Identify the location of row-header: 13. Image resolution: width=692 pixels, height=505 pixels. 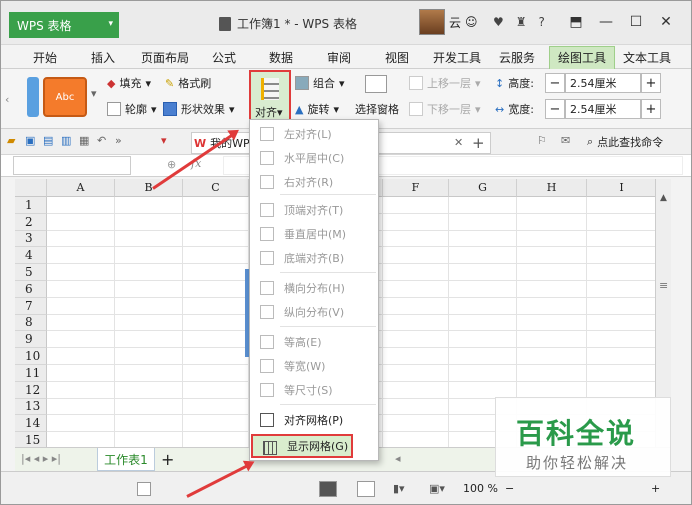
(31, 407).